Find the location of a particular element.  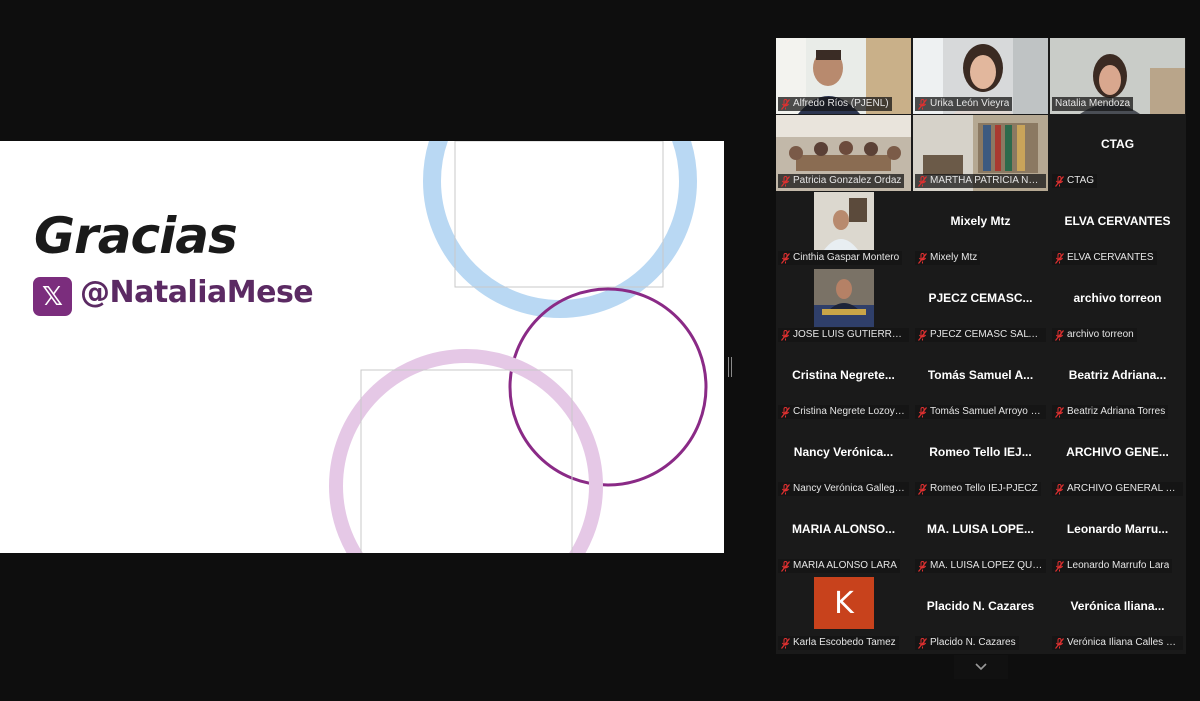

participant-display-name: ELVA CERVANTES is located at coordinates (1117, 221).